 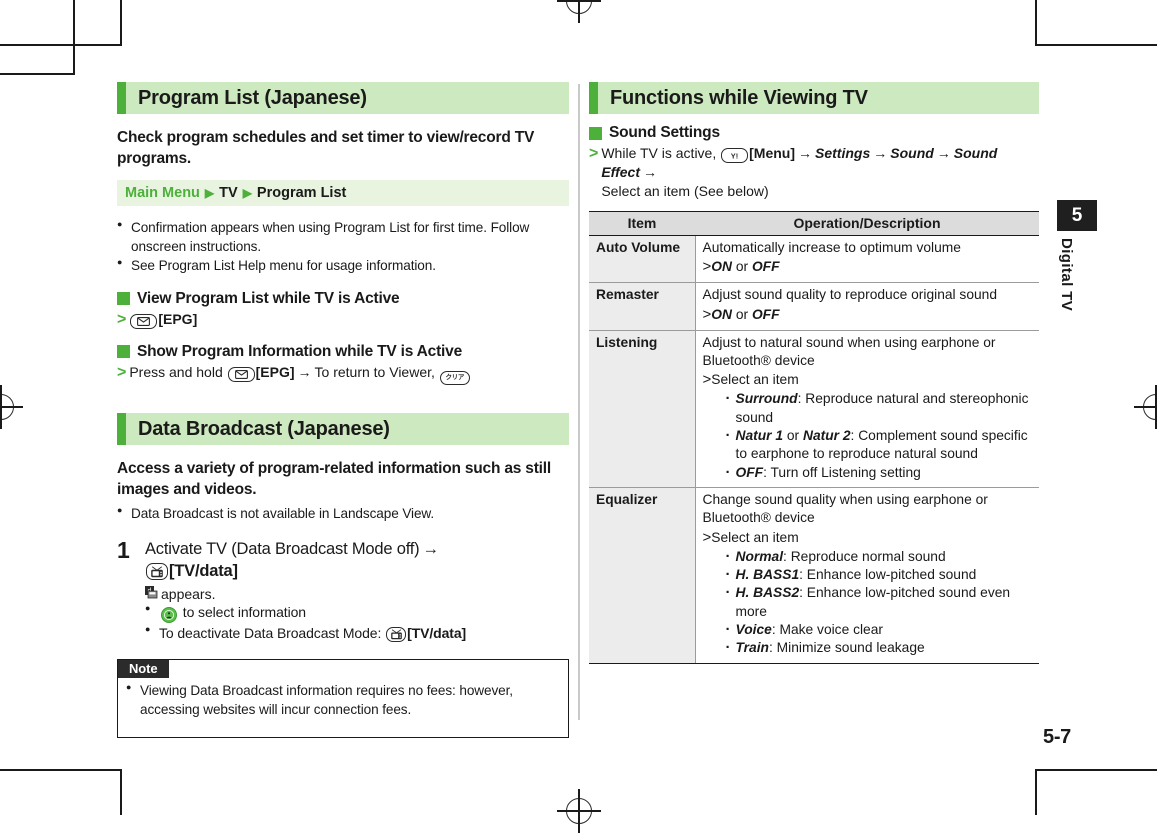 What do you see at coordinates (721, 314) in the screenshot?
I see `option-on-2: ON` at bounding box center [721, 314].